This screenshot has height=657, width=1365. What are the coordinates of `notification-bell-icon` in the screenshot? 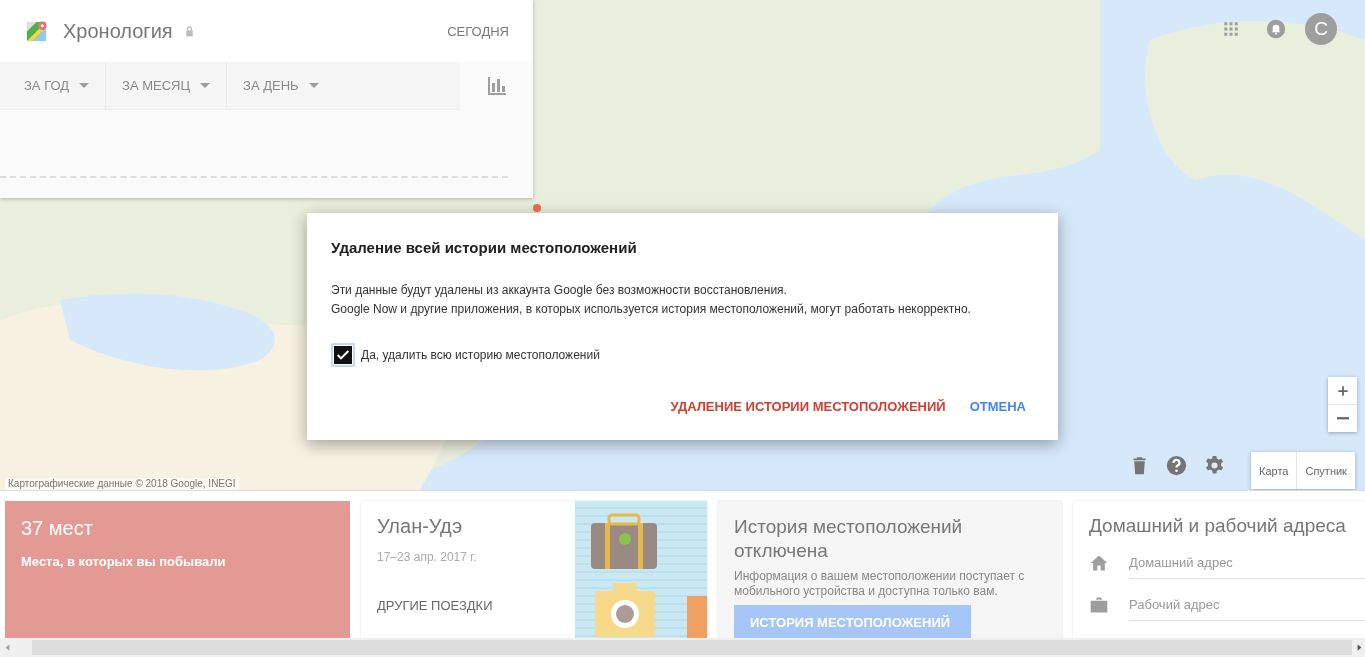 It's located at (1276, 29).